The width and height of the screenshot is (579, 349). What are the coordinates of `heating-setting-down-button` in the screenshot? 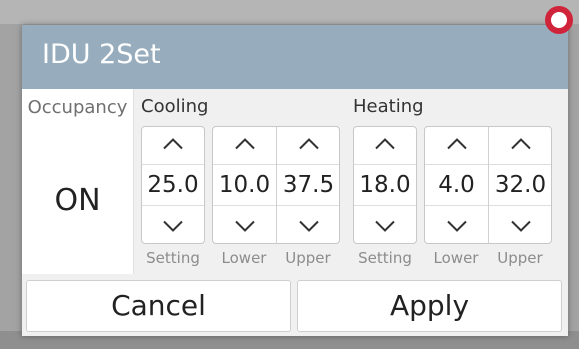 It's located at (385, 226).